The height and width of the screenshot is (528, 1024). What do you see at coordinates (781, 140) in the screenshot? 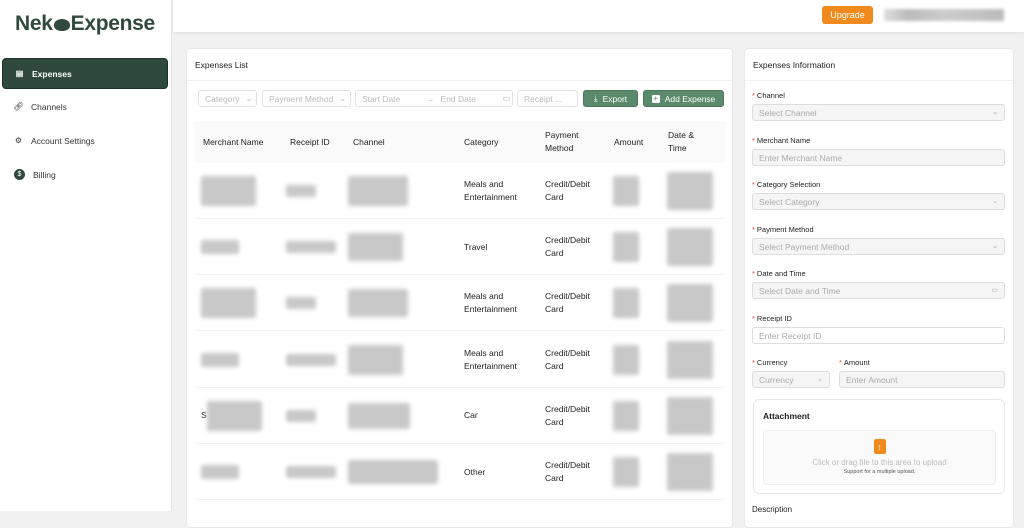
I see `merchant-label: * Merchant Name` at bounding box center [781, 140].